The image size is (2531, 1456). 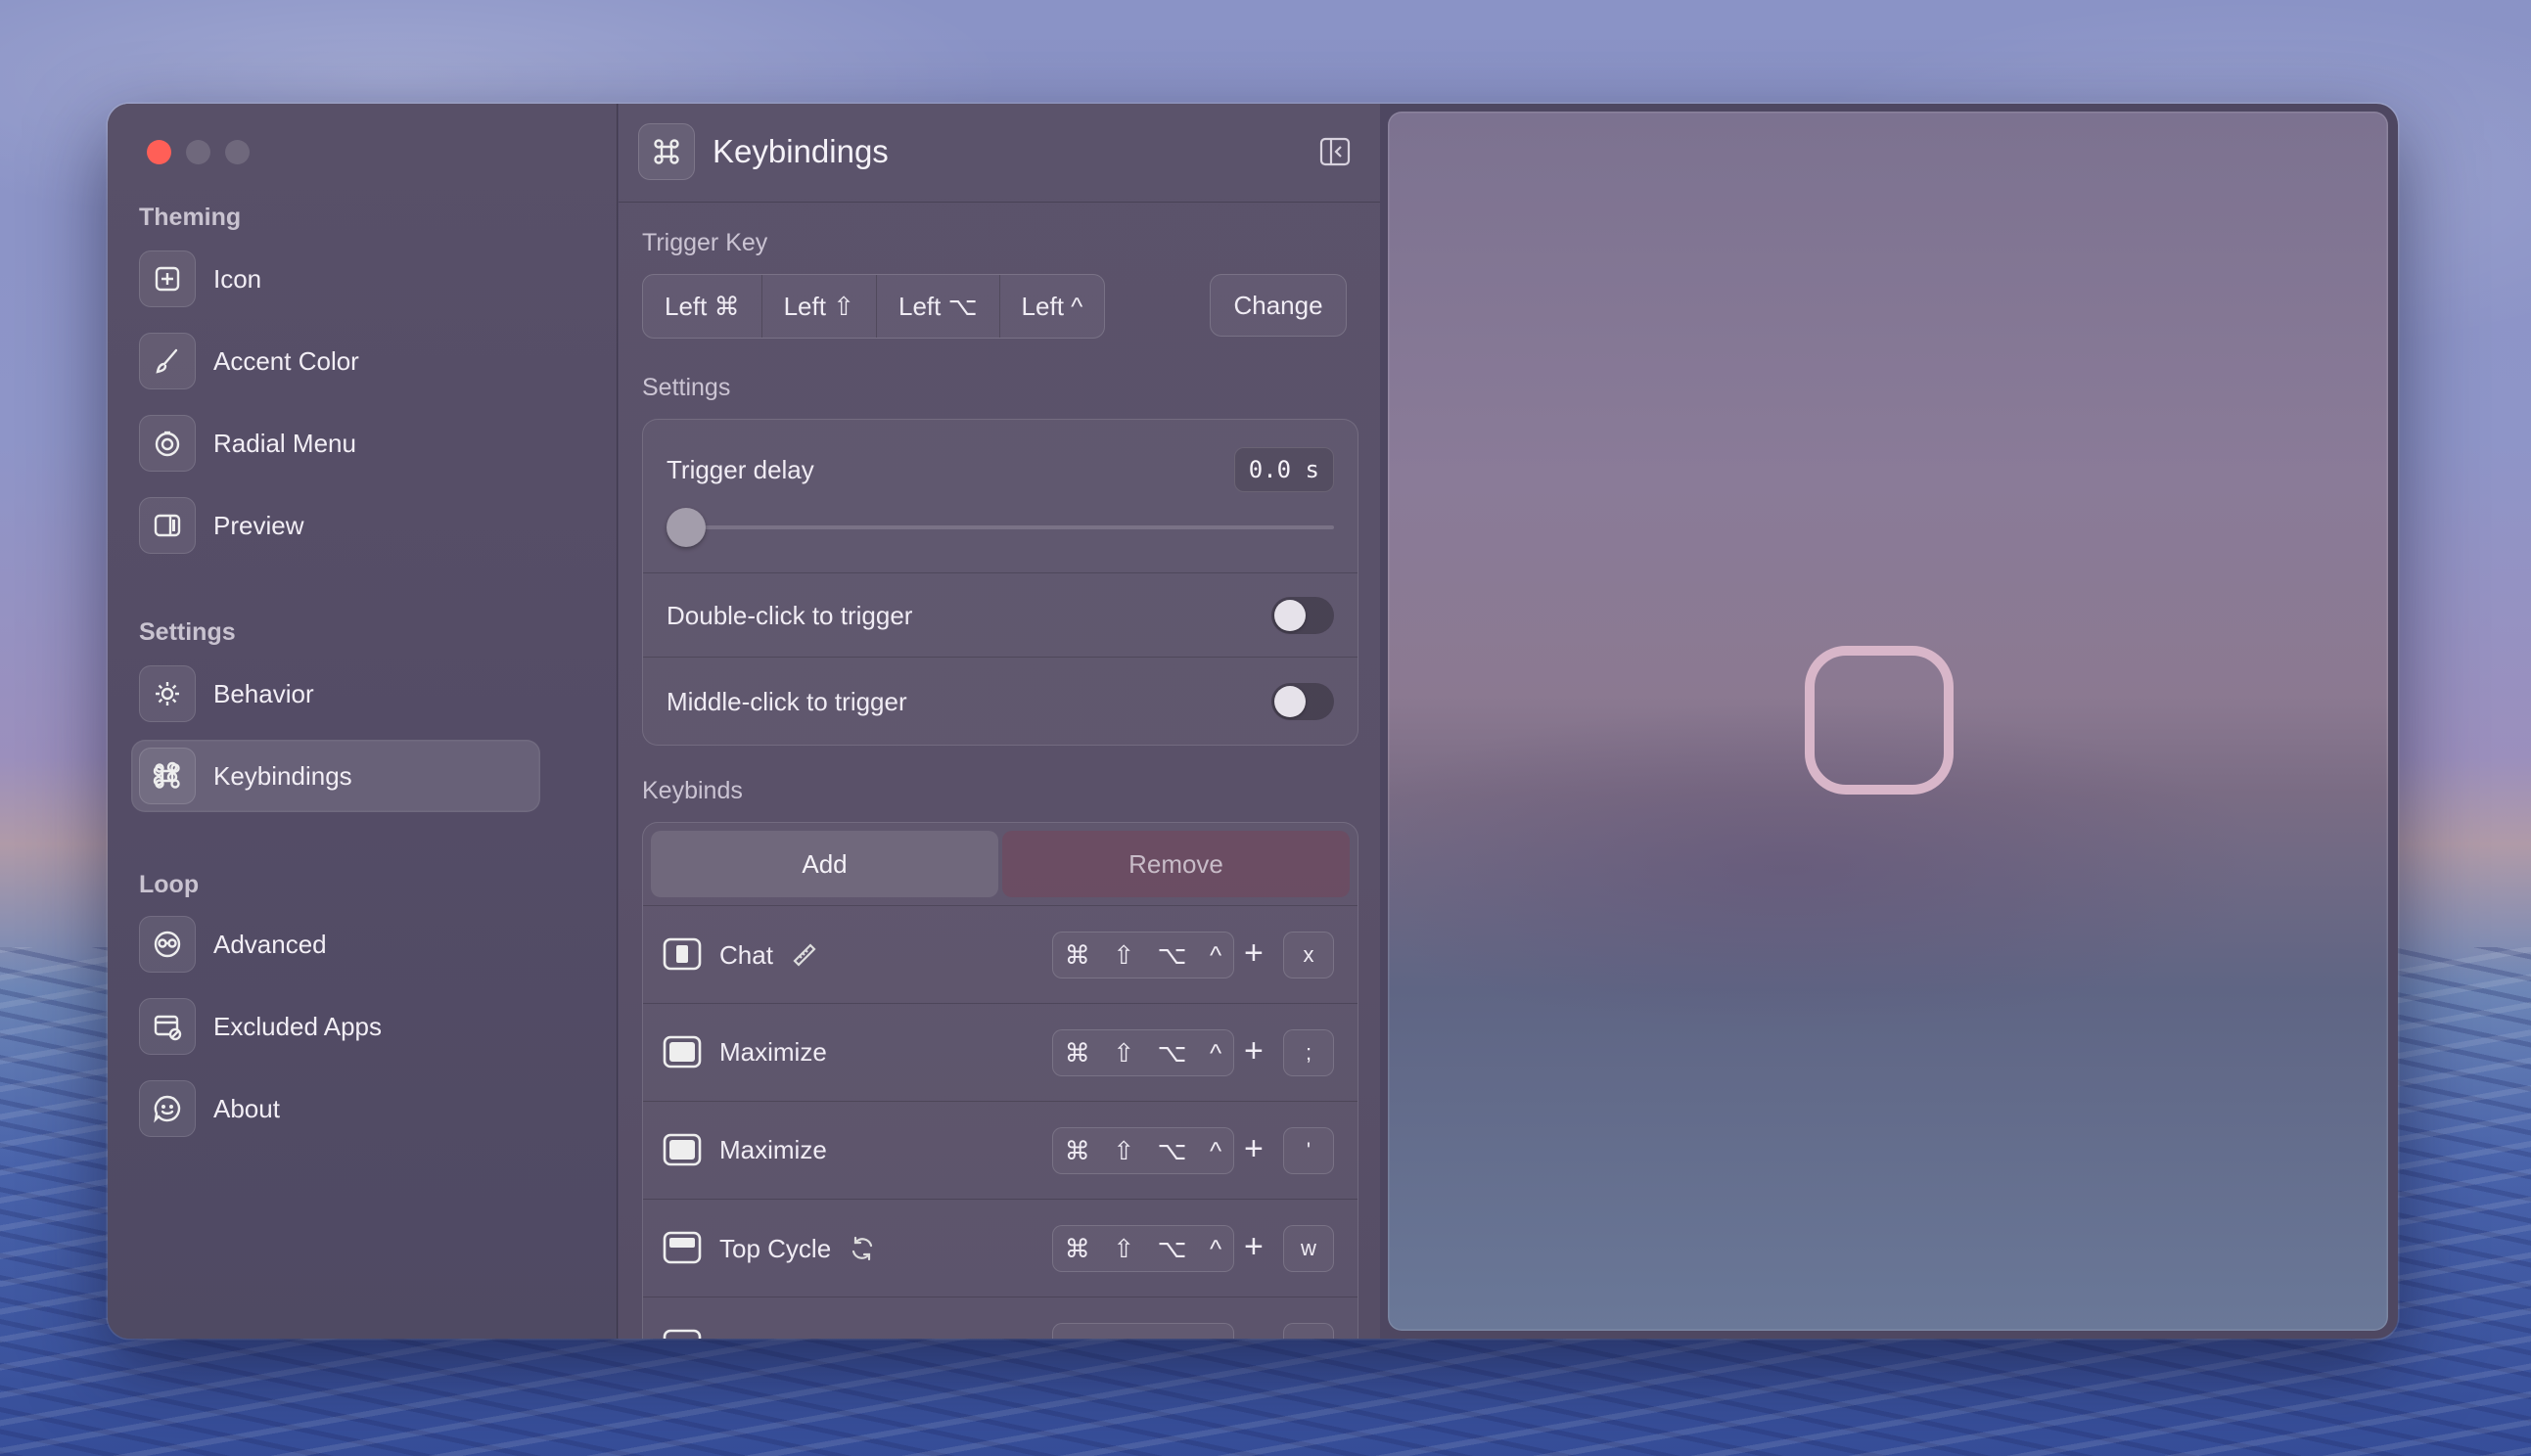 What do you see at coordinates (1143, 1331) in the screenshot?
I see `modifier-keys` at bounding box center [1143, 1331].